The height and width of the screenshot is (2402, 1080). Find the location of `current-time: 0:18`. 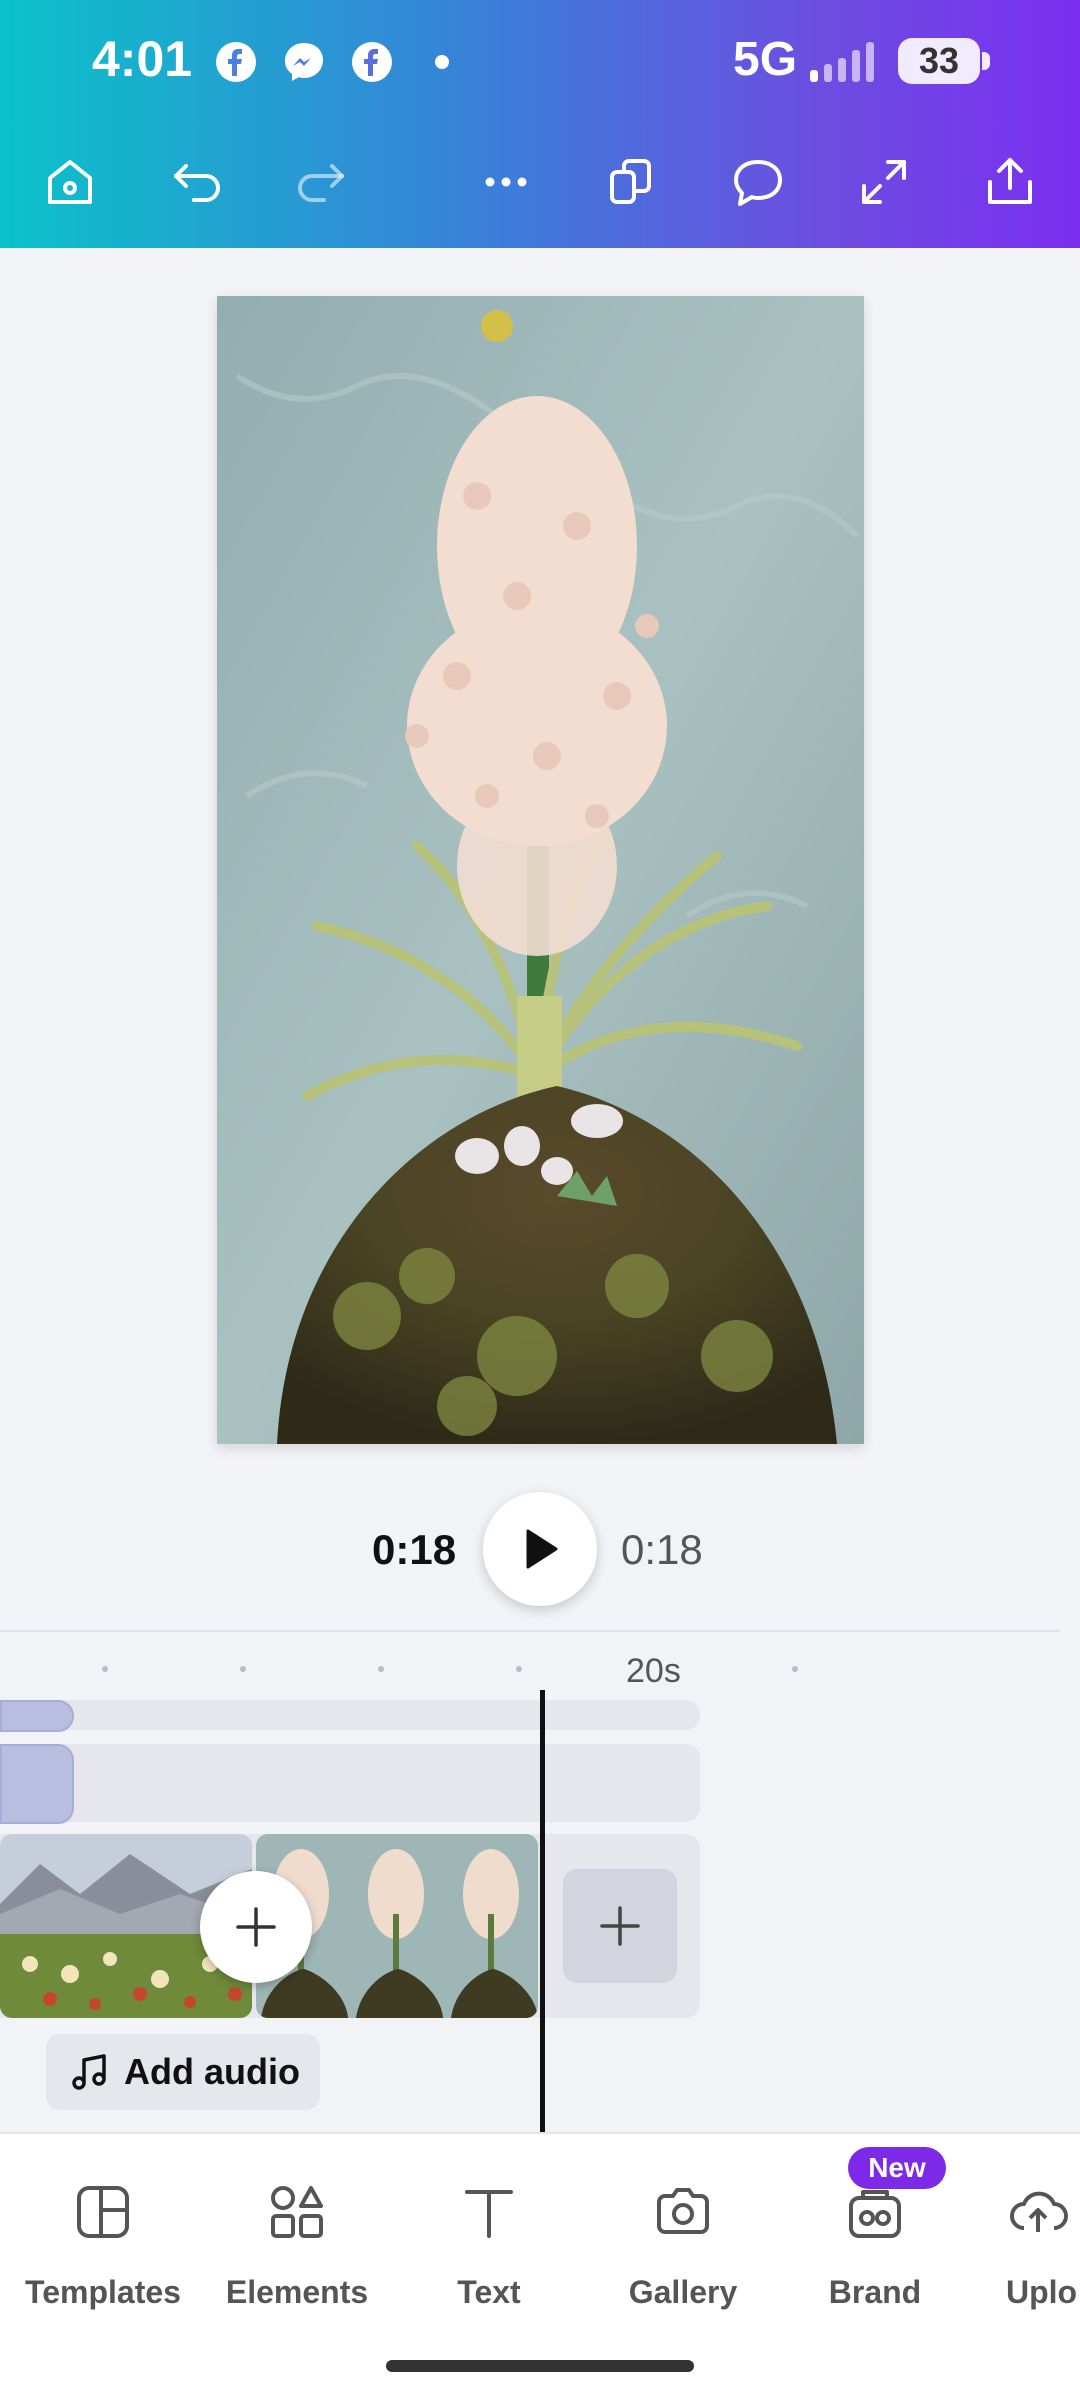

current-time: 0:18 is located at coordinates (414, 1549).